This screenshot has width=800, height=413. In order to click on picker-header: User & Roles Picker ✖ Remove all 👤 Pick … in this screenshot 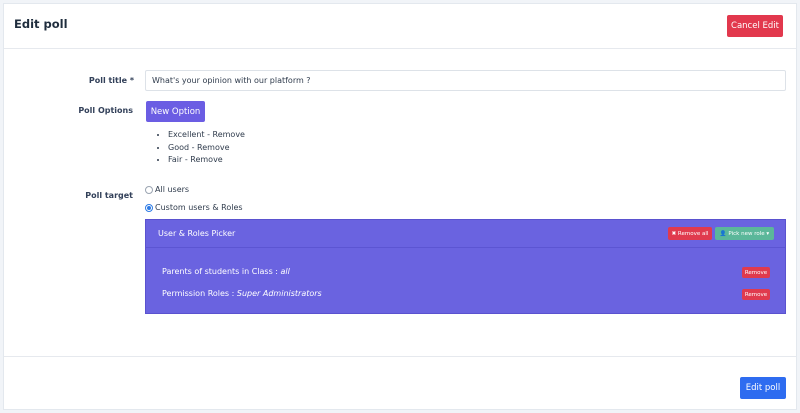, I will do `click(465, 234)`.